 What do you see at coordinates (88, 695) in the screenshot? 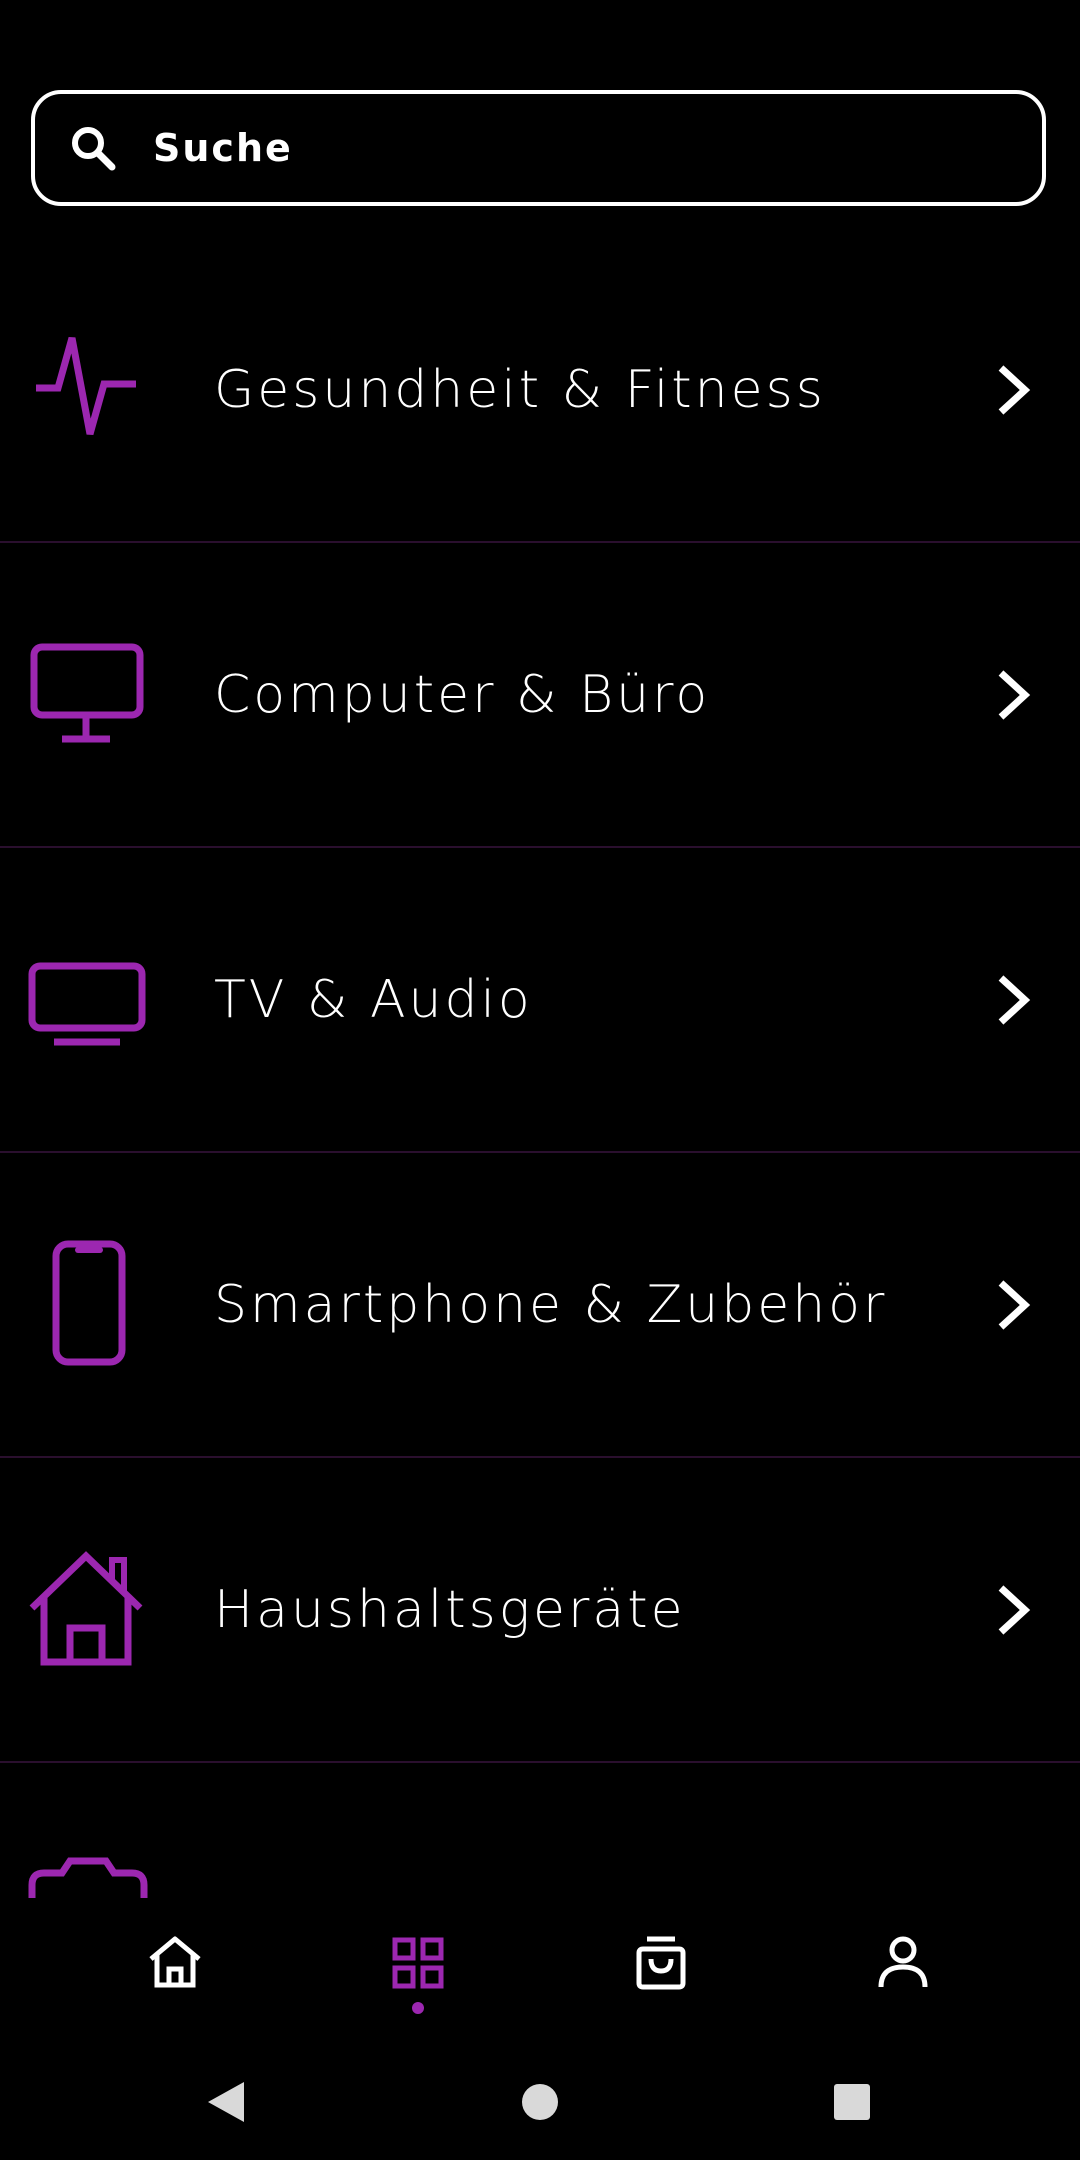
I see `desktop-monitor-icon` at bounding box center [88, 695].